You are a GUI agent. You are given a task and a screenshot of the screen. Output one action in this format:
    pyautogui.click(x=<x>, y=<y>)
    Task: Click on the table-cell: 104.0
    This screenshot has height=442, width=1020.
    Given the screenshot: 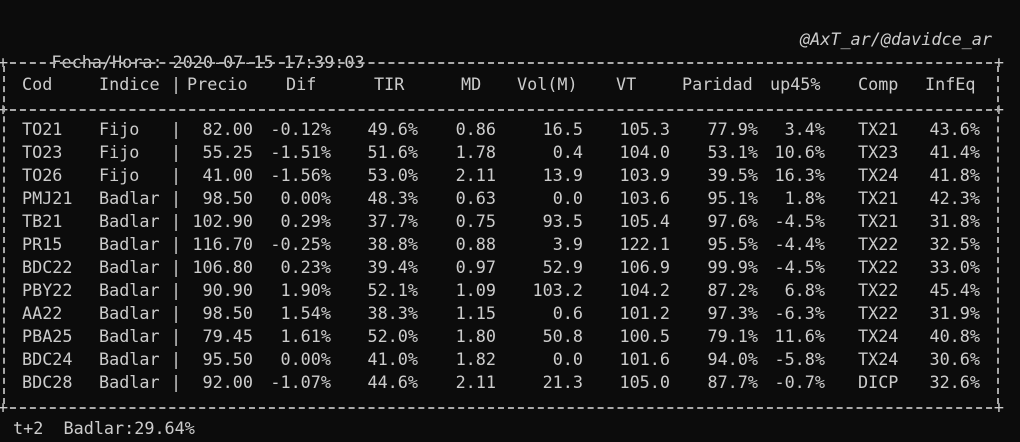 What is the action you would take?
    pyautogui.click(x=644, y=152)
    